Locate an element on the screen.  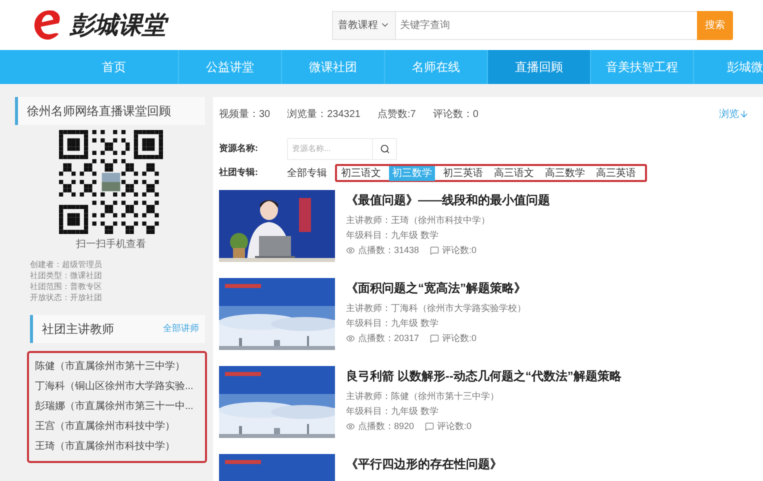
teacher-link: 王琦（市直属徐州市科技中学） is located at coordinates (120, 447).